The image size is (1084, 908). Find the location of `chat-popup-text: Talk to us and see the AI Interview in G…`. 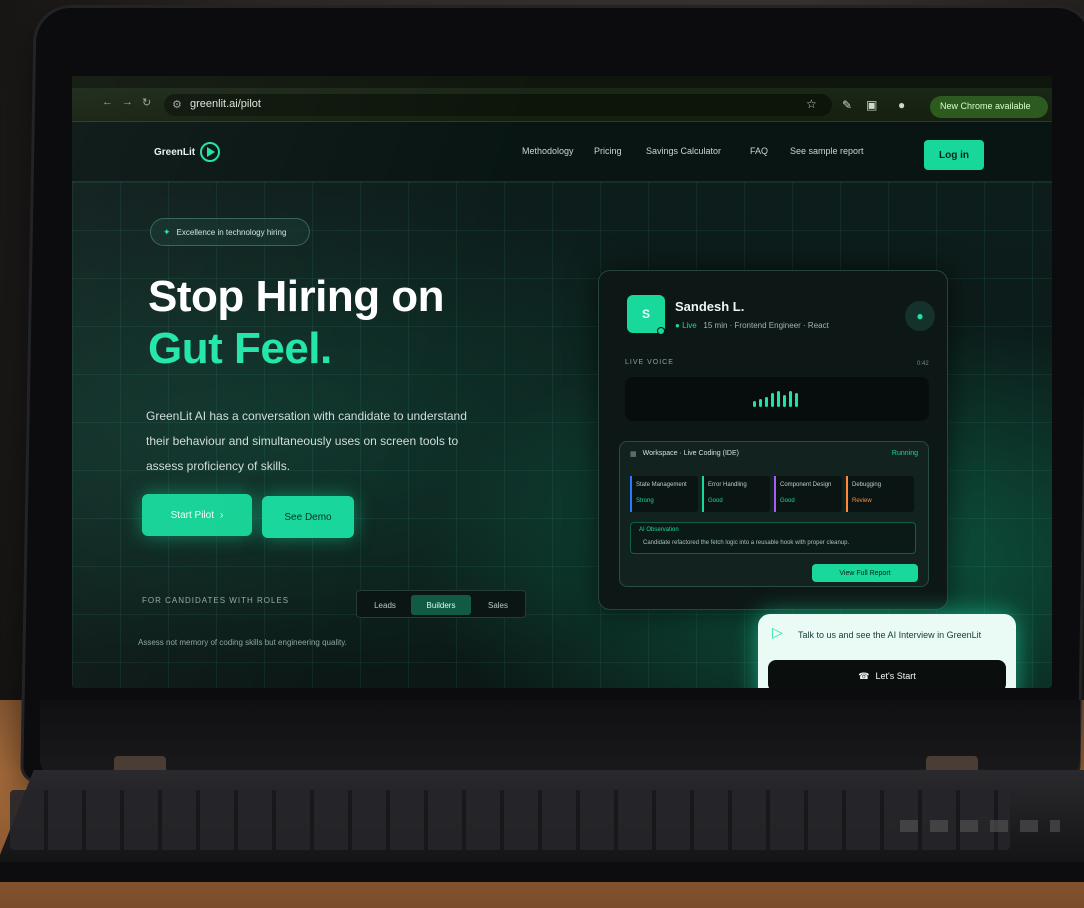

chat-popup-text: Talk to us and see the AI Interview in G… is located at coordinates (890, 635).